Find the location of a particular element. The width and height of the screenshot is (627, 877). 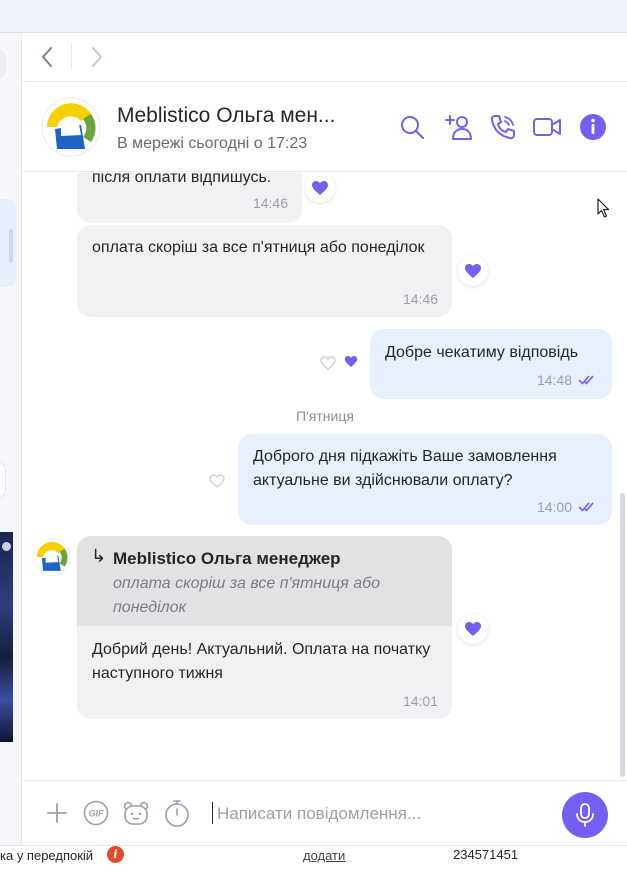

warning-icon: i is located at coordinates (115, 854).